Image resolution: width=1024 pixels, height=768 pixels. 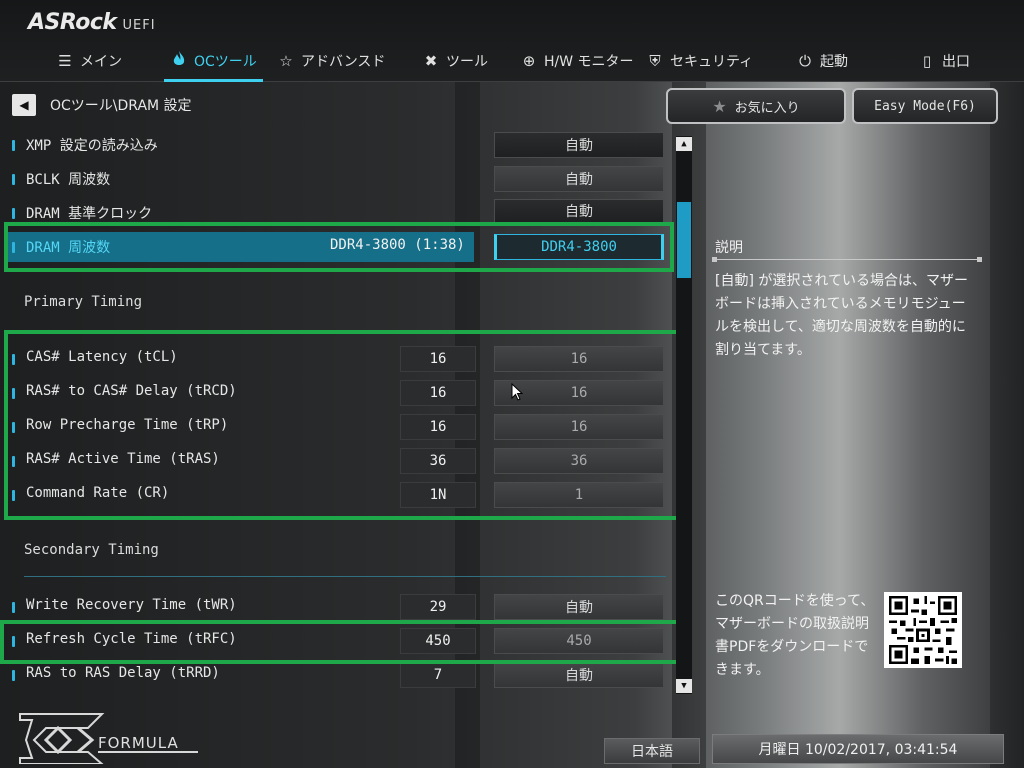 I want to click on language-button: 日本語, so click(x=652, y=751).